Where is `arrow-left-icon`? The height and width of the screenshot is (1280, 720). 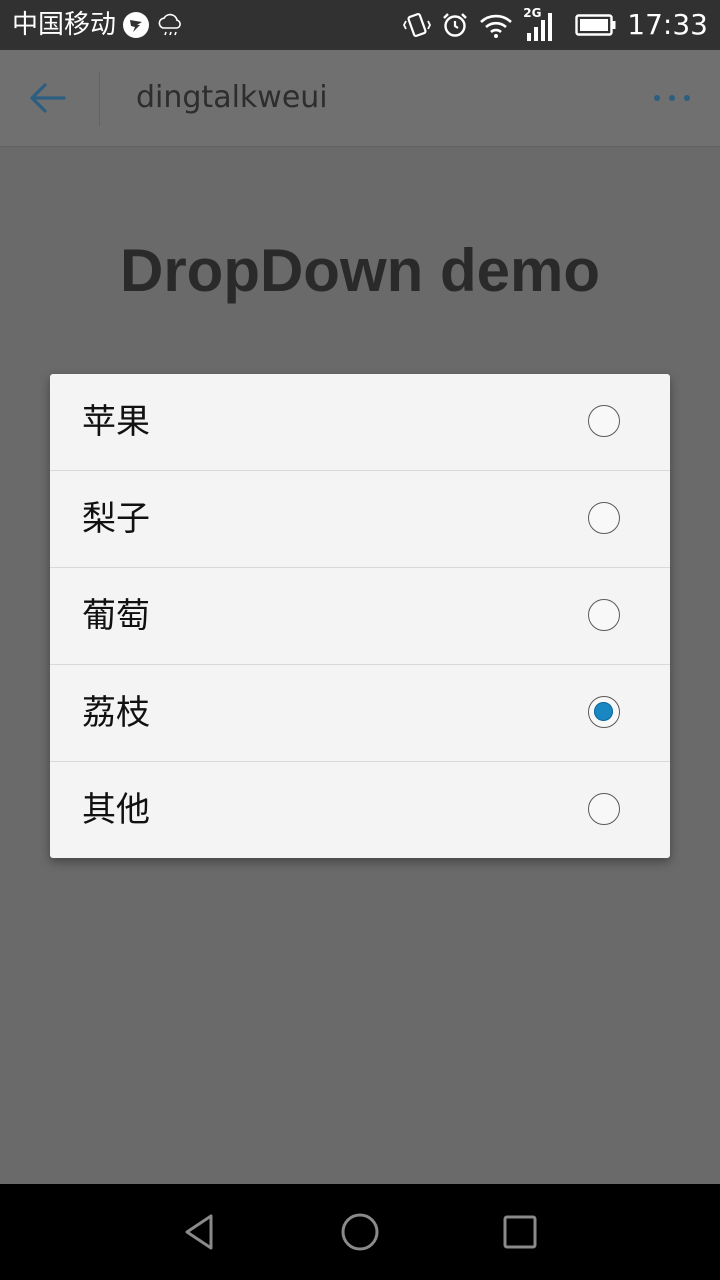
arrow-left-icon is located at coordinates (48, 98).